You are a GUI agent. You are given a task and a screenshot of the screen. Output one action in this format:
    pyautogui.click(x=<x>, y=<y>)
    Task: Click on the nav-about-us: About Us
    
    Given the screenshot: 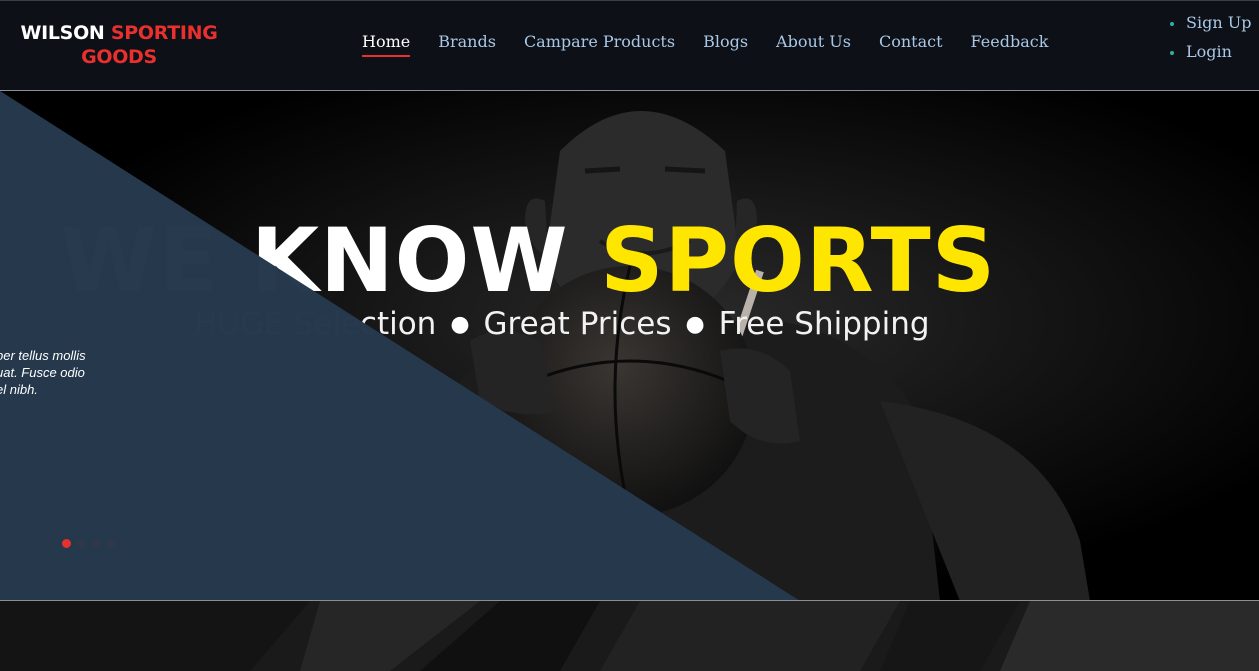 What is the action you would take?
    pyautogui.click(x=813, y=43)
    